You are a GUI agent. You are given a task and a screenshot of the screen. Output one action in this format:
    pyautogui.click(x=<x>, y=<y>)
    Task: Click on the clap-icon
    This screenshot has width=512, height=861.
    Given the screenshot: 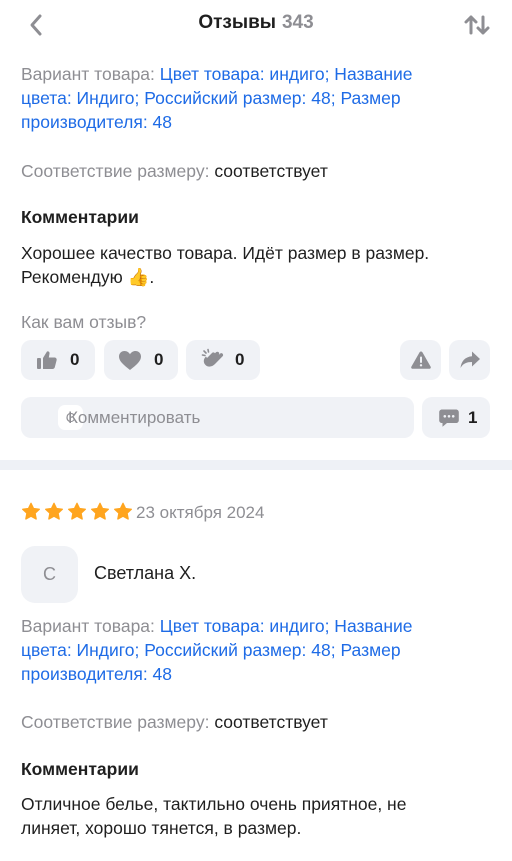 What is the action you would take?
    pyautogui.click(x=212, y=357)
    